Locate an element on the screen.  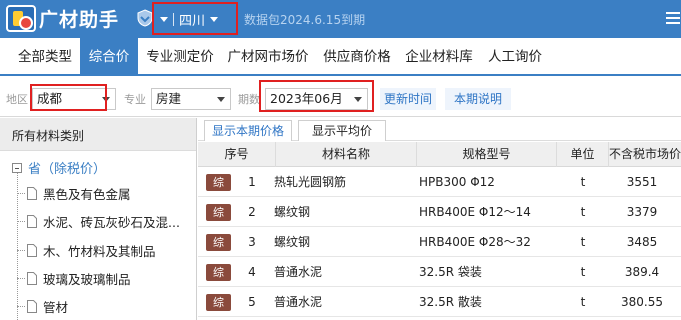
main-nav: 全部类型 综合价 专业测定价 广材网市场价 供应商价格 企业材料库 人工询价 is located at coordinates (340, 57).